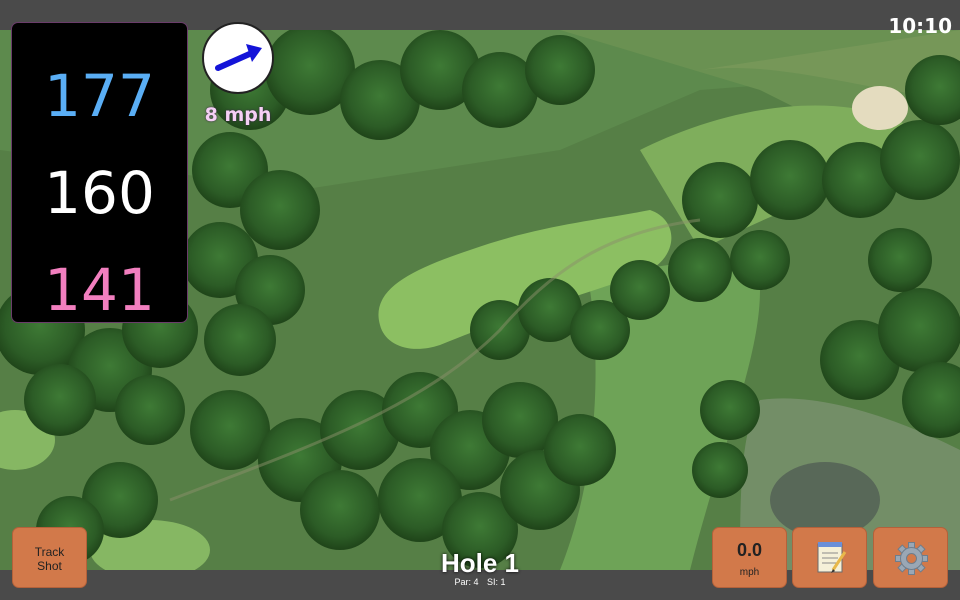 This screenshot has width=960, height=600. What do you see at coordinates (480, 582) in the screenshot?
I see `hole-info: Par: 4 SI: 1` at bounding box center [480, 582].